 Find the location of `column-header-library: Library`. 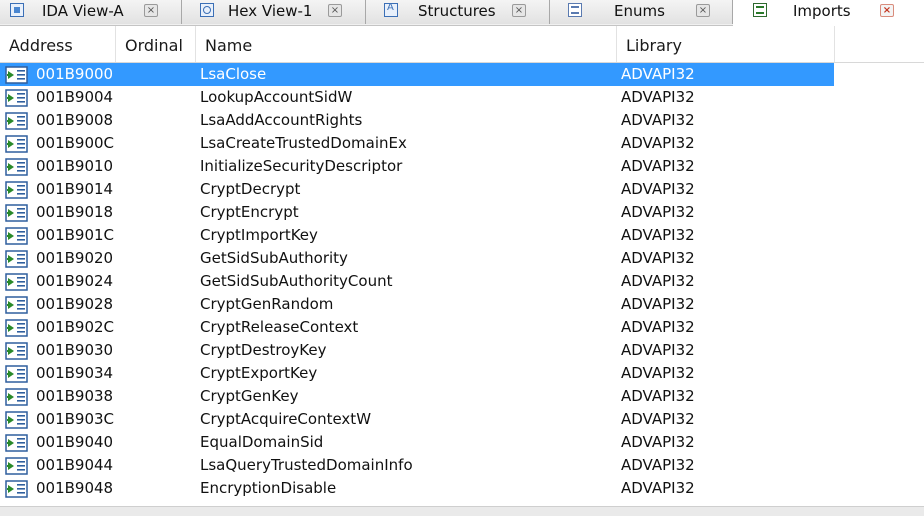

column-header-library: Library is located at coordinates (726, 44).